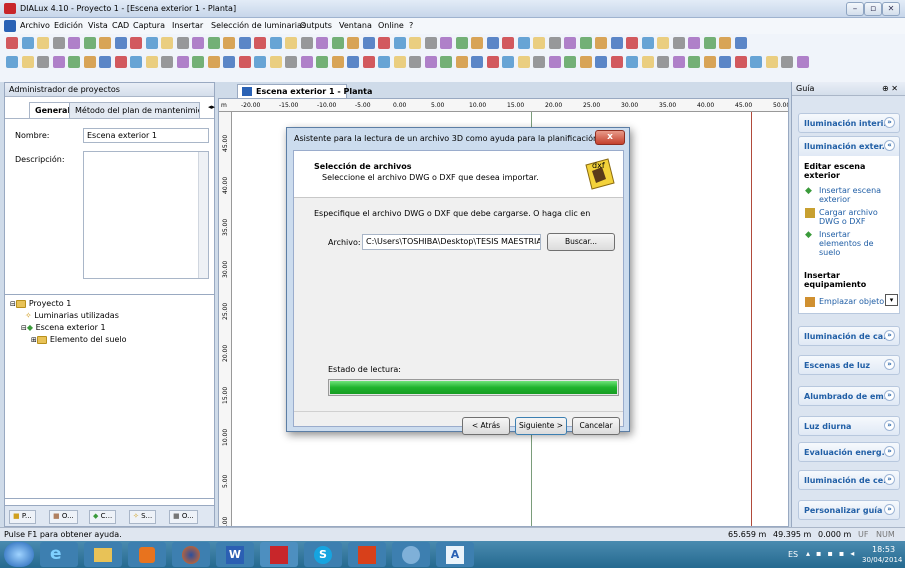  What do you see at coordinates (855, 9) in the screenshot?
I see `minimize-button: –` at bounding box center [855, 9].